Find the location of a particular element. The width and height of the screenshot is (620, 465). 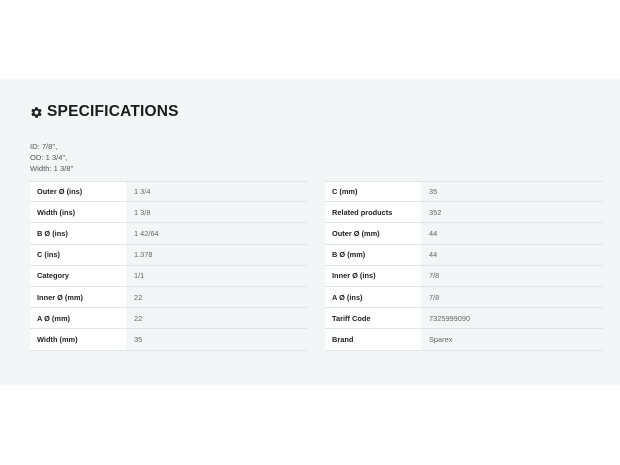

spec-value: 352 is located at coordinates (435, 212).